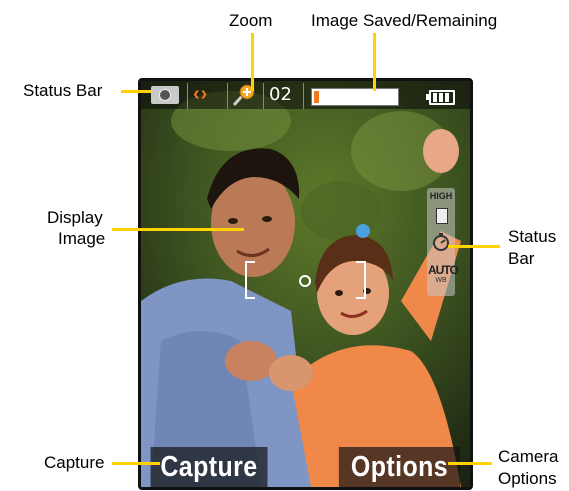  Describe the element at coordinates (374, 62) in the screenshot. I see `image-saved-callout-line` at that location.